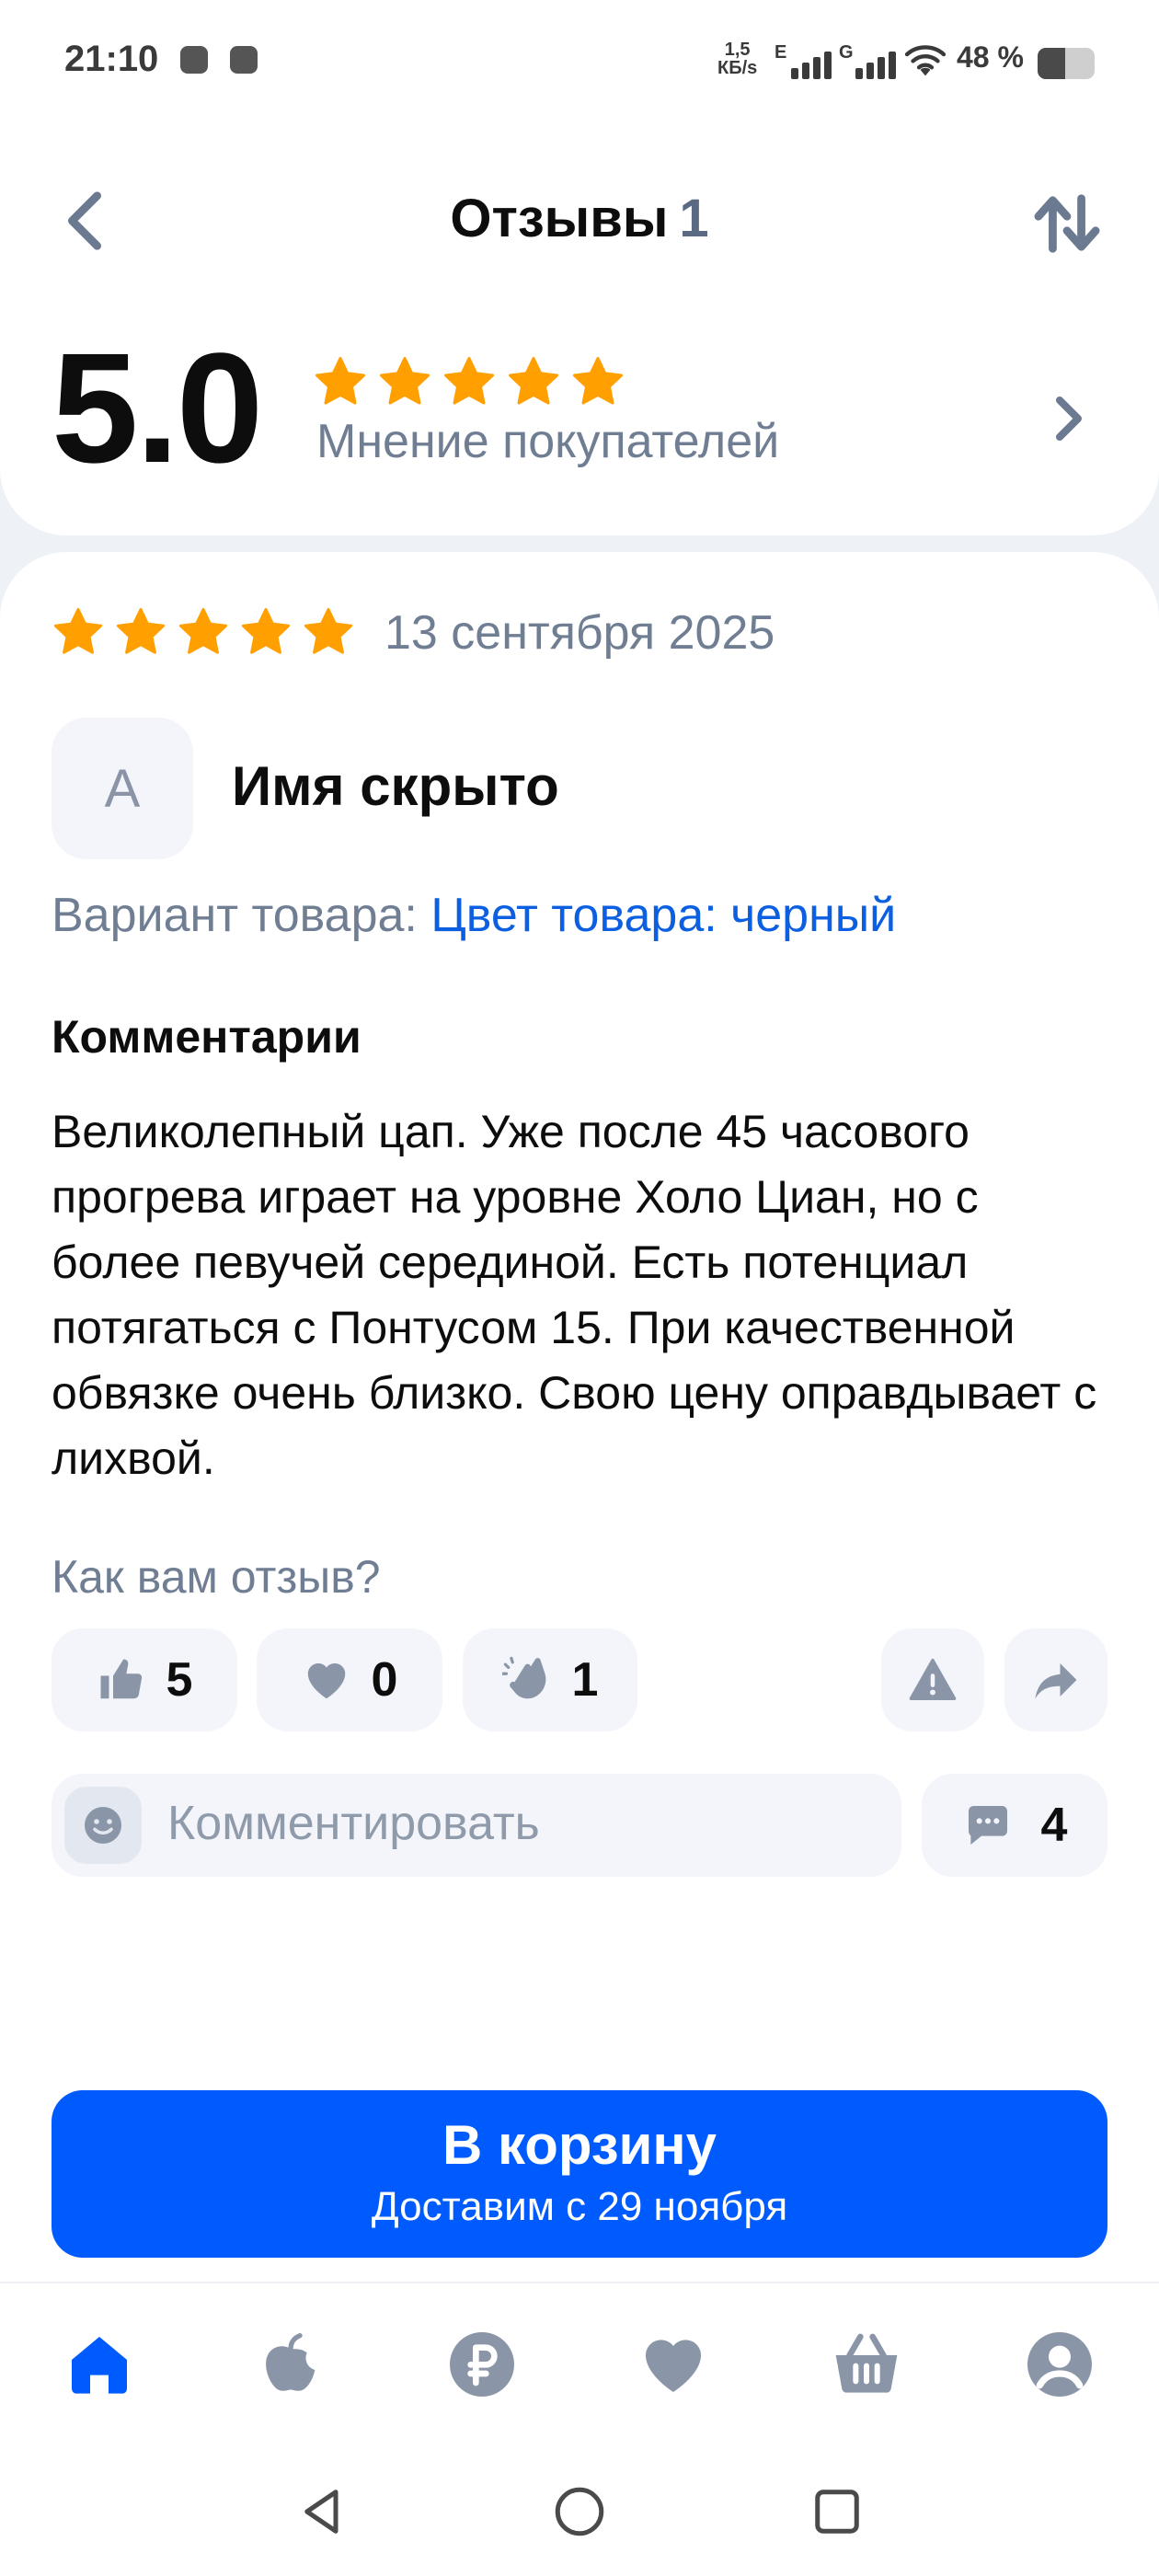  I want to click on feedback-prompt: Как вам отзыв?, so click(216, 1577).